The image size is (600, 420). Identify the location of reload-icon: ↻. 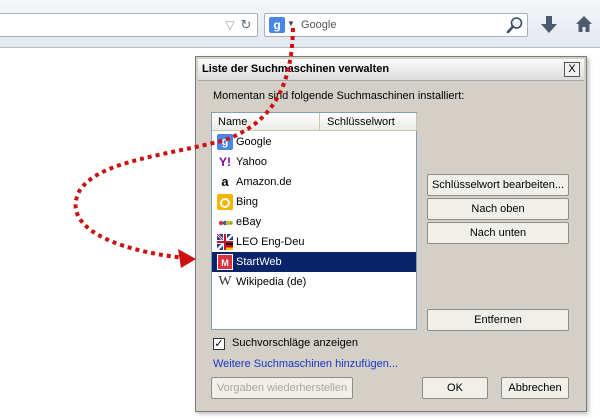
(246, 25).